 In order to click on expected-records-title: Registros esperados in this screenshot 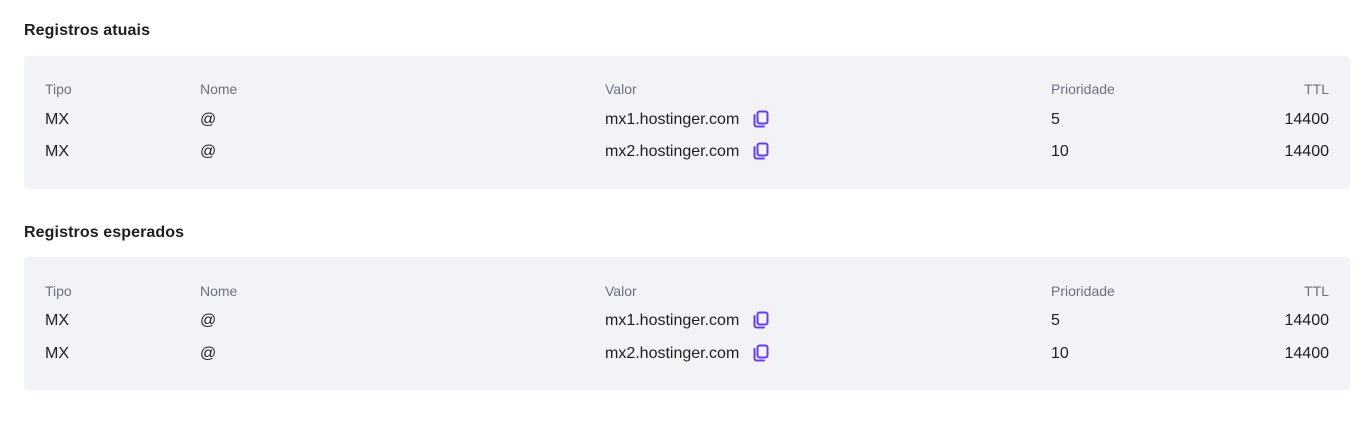, I will do `click(104, 232)`.